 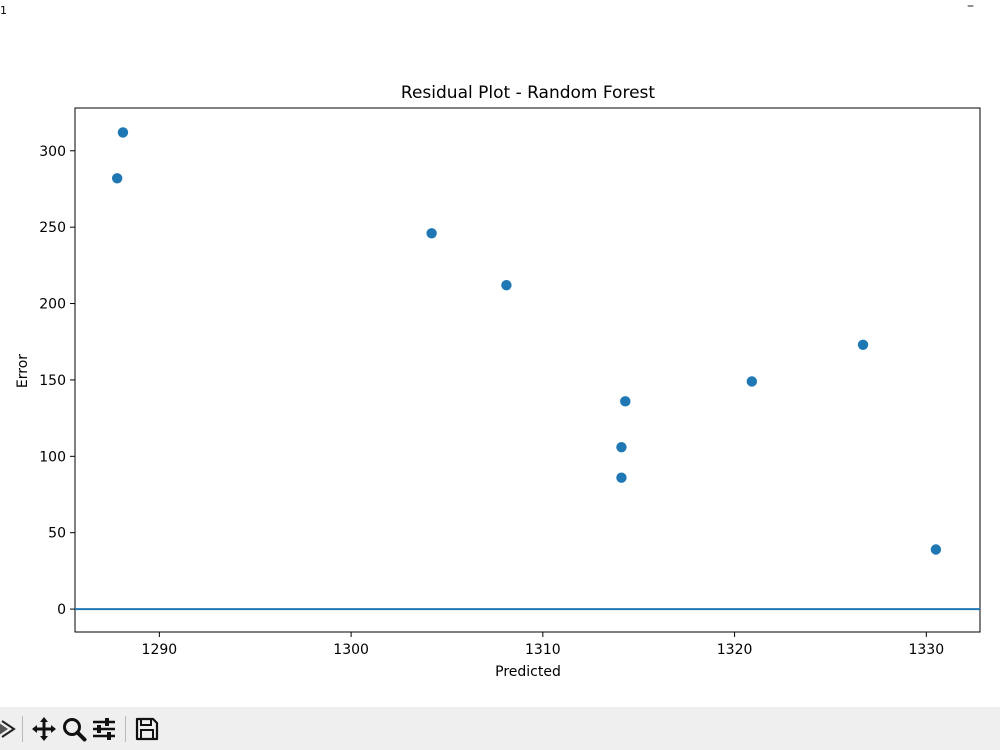 I want to click on x-tick-label: 1310, so click(x=543, y=650).